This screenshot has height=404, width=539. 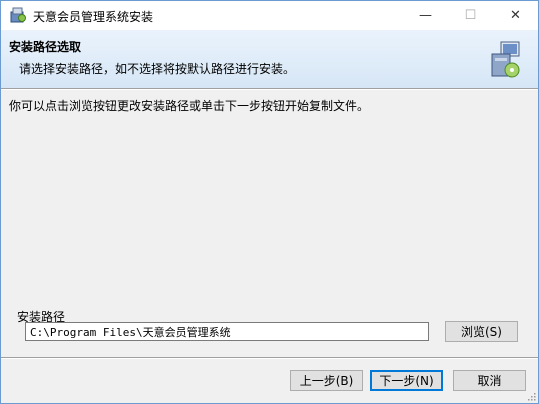 What do you see at coordinates (93, 17) in the screenshot?
I see `window-title: 天意会员管理系统安装` at bounding box center [93, 17].